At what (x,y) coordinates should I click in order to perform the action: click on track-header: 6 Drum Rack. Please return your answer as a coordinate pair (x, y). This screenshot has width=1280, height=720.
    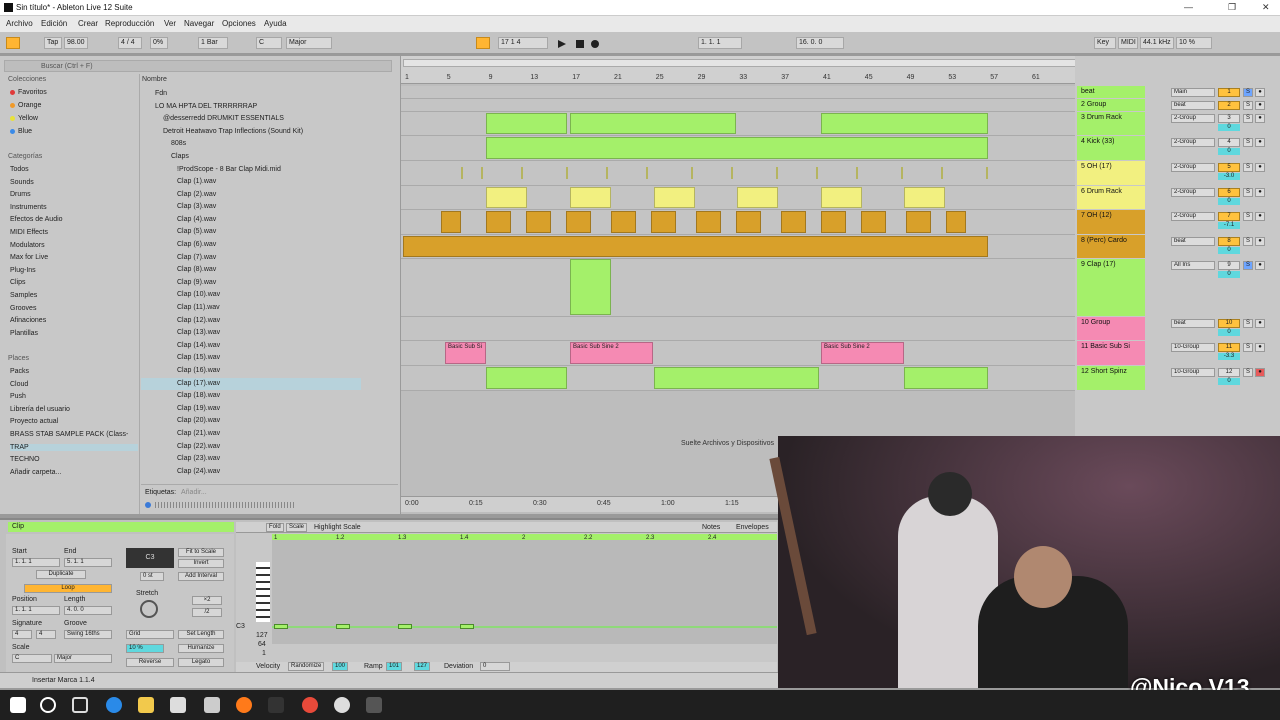
    Looking at the image, I should click on (1111, 197).